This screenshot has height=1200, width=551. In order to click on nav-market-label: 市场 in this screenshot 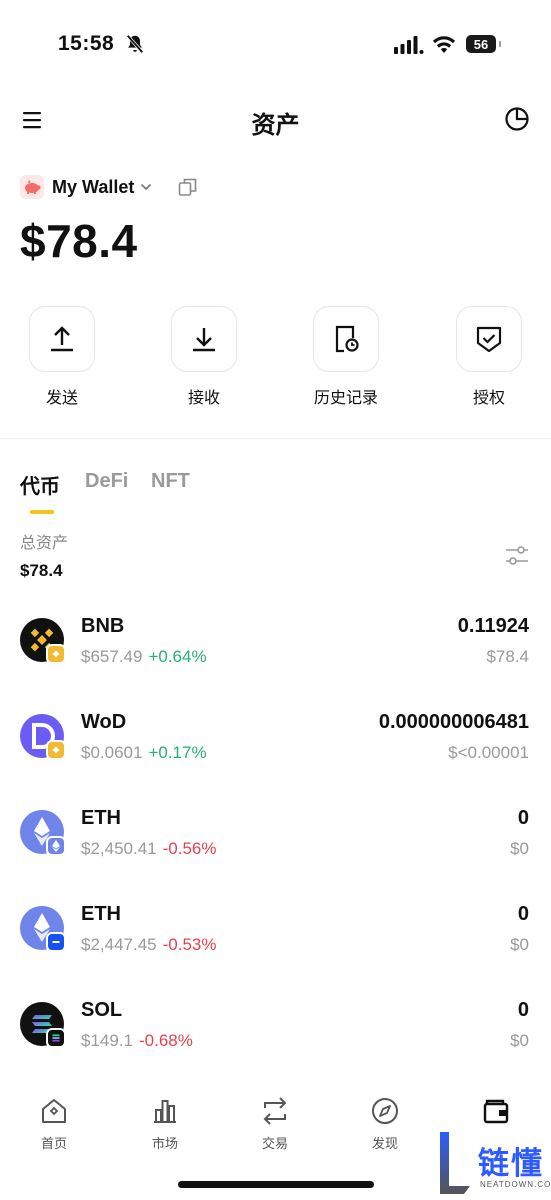, I will do `click(164, 1143)`.